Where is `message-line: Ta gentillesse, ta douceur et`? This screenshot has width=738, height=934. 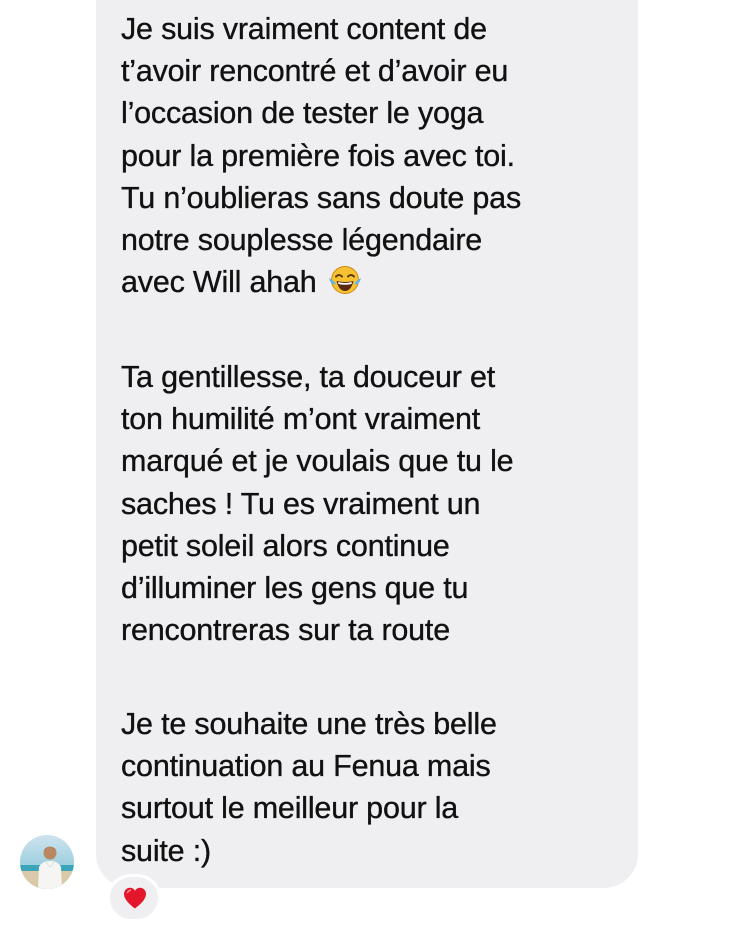 message-line: Ta gentillesse, ta douceur et is located at coordinates (308, 377).